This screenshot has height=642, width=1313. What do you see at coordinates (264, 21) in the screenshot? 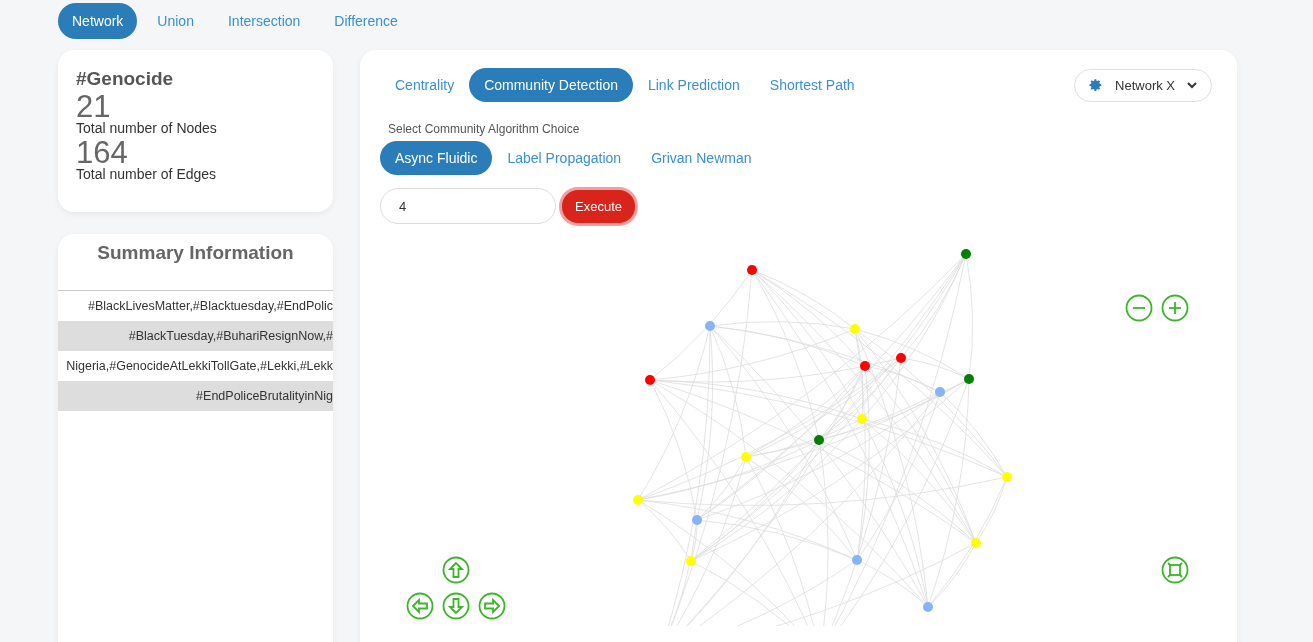
I see `nav-tab: Intersection` at bounding box center [264, 21].